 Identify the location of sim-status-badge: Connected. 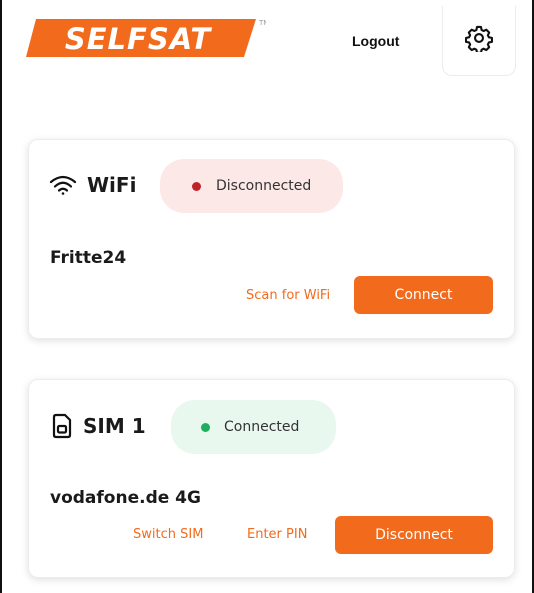
(253, 427).